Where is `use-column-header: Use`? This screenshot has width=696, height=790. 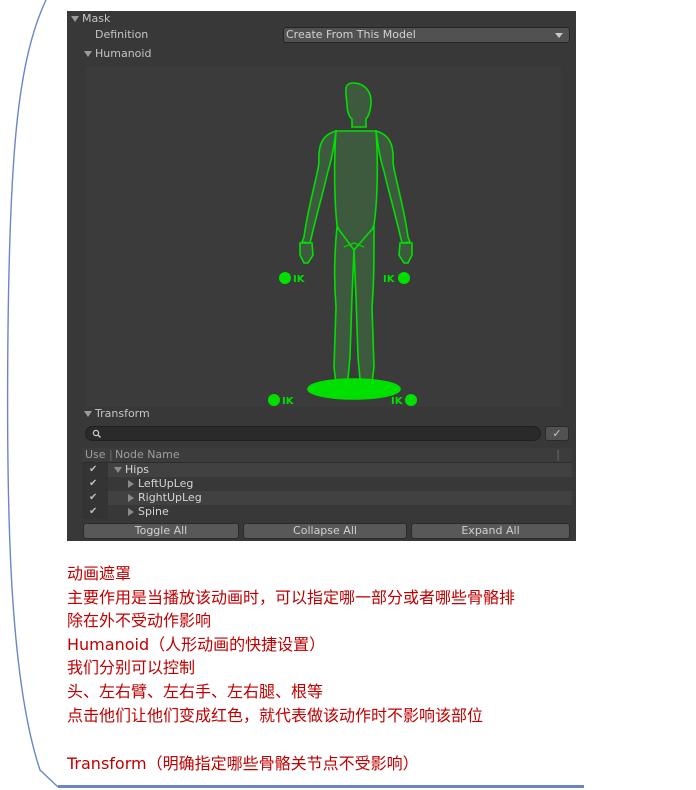 use-column-header: Use is located at coordinates (95, 454).